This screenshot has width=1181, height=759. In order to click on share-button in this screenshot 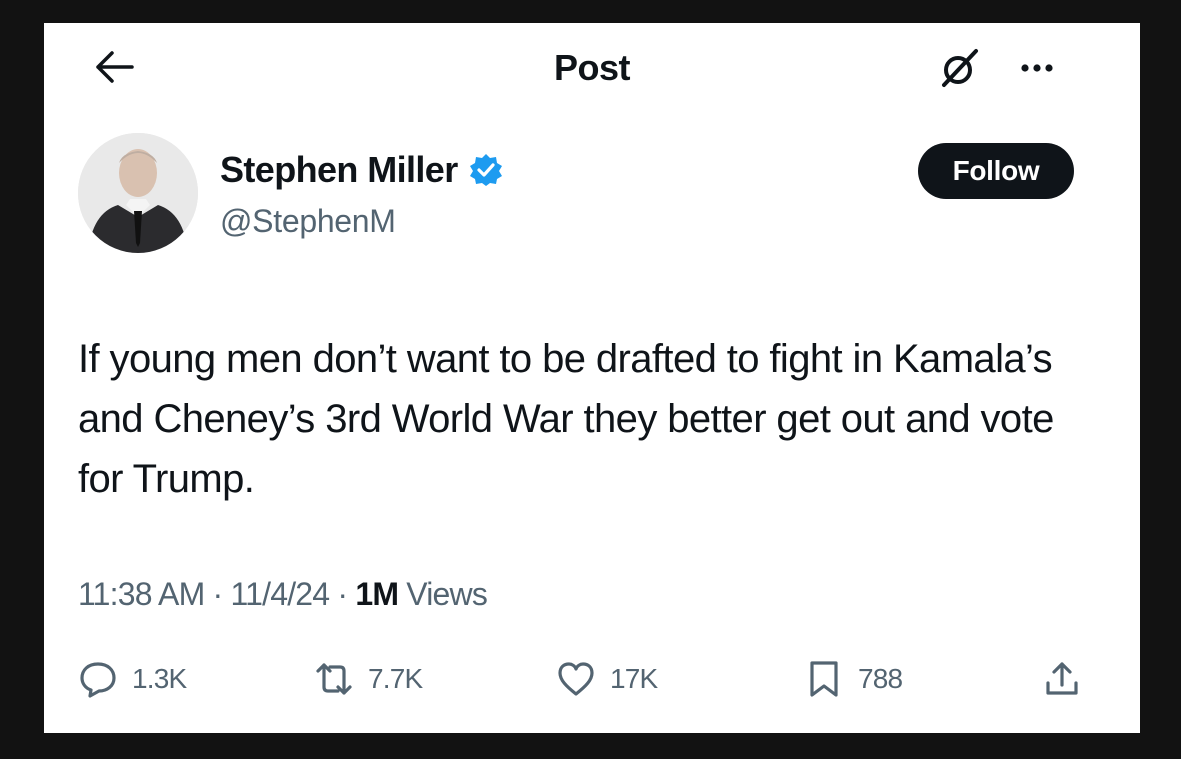, I will do `click(1062, 679)`.